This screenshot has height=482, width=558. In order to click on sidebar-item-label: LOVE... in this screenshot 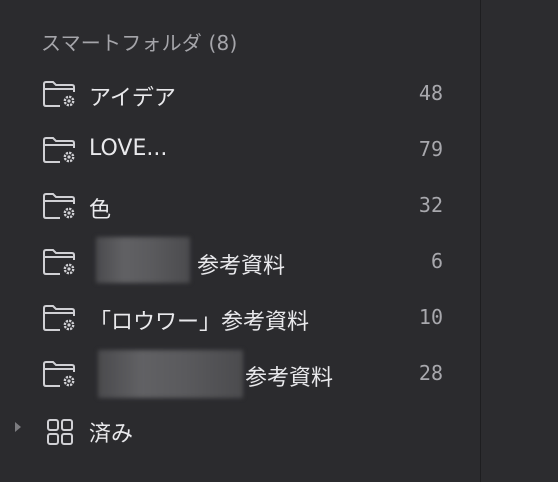, I will do `click(128, 148)`.